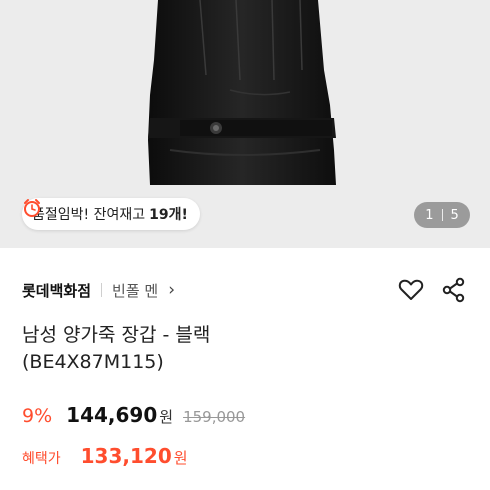  I want to click on chevron-right-icon: ›, so click(171, 290).